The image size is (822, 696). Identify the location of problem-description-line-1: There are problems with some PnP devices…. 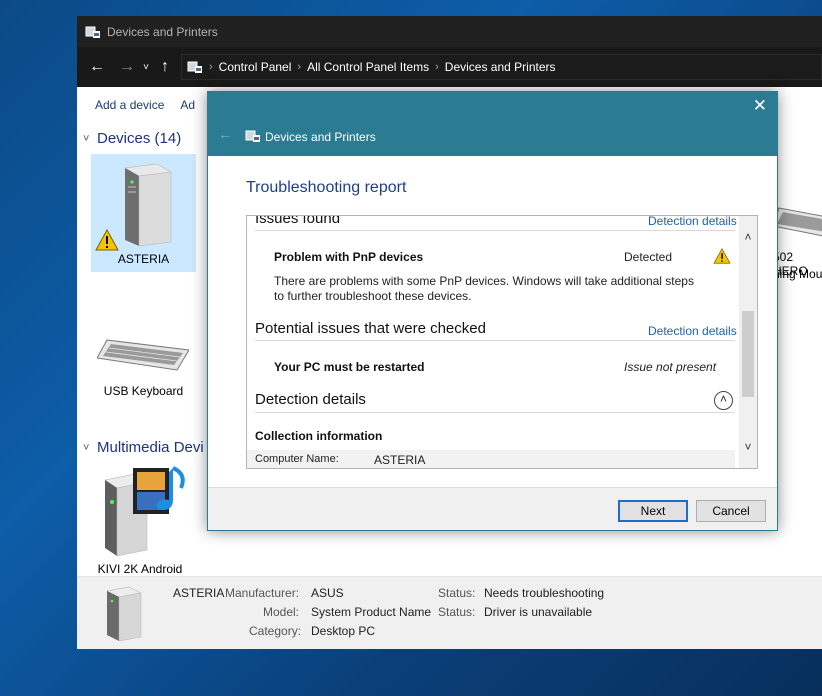
(484, 281).